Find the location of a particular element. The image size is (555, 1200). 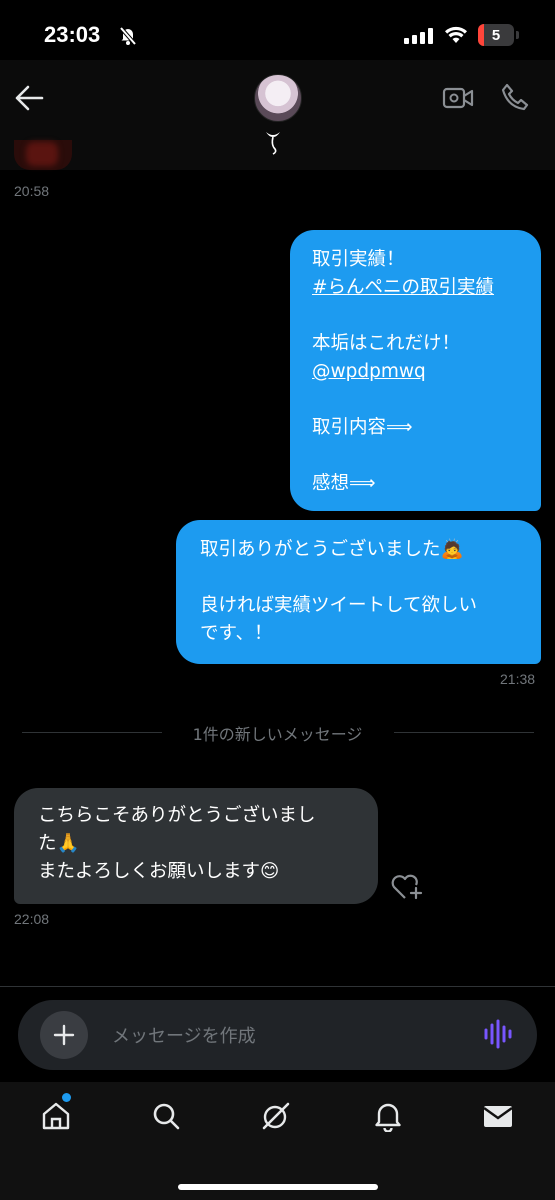

battery-level: 5 is located at coordinates (496, 35).